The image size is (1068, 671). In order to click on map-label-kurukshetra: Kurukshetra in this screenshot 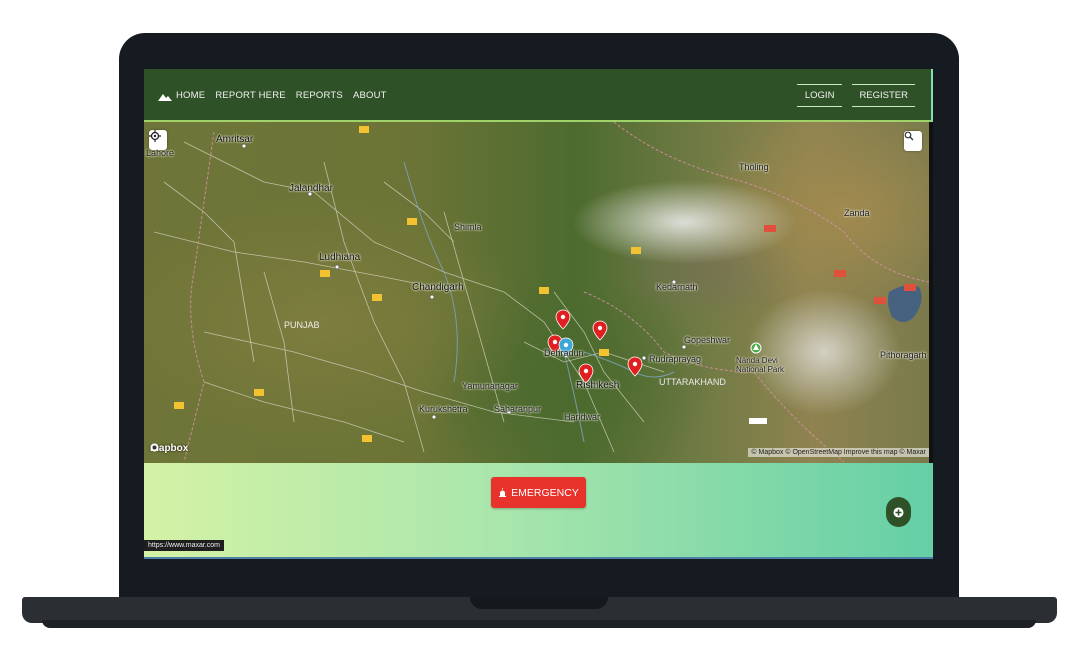, I will do `click(443, 409)`.